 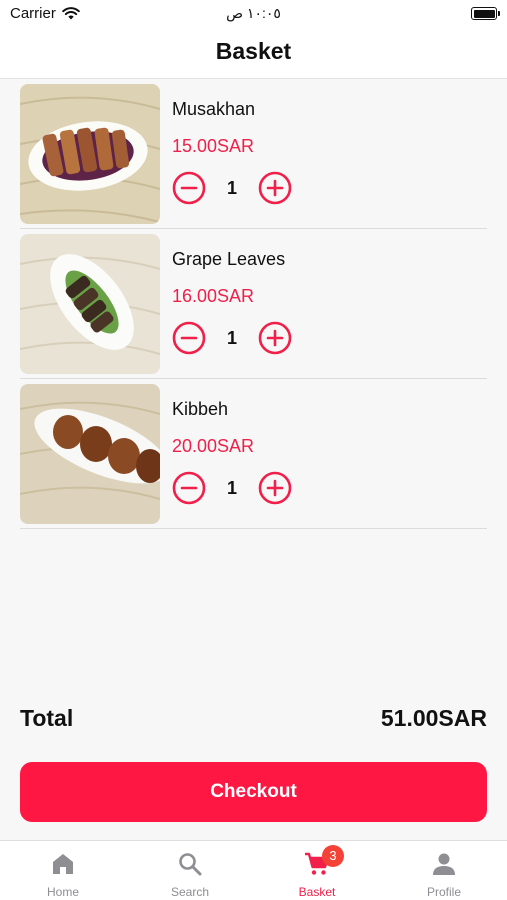 I want to click on tab-search: Search, so click(x=190, y=870).